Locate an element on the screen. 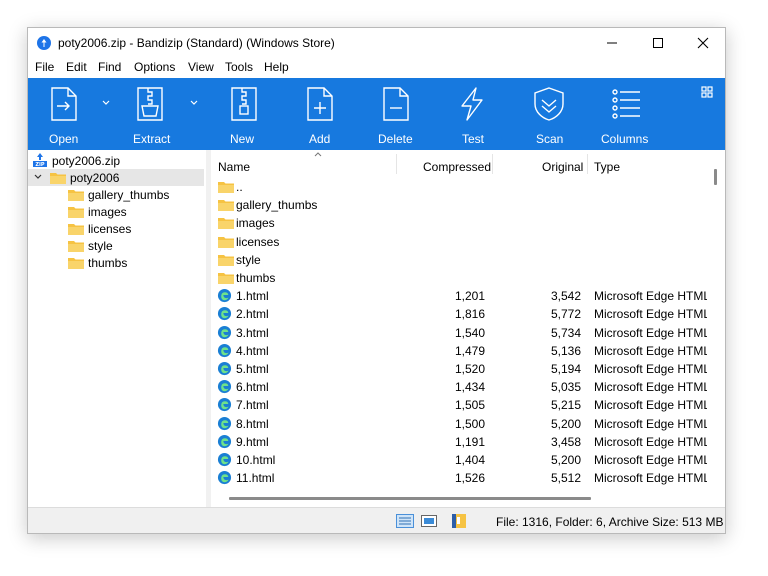 The width and height of the screenshot is (768, 576). svg-text: ZIP is located at coordinates (39, 165).